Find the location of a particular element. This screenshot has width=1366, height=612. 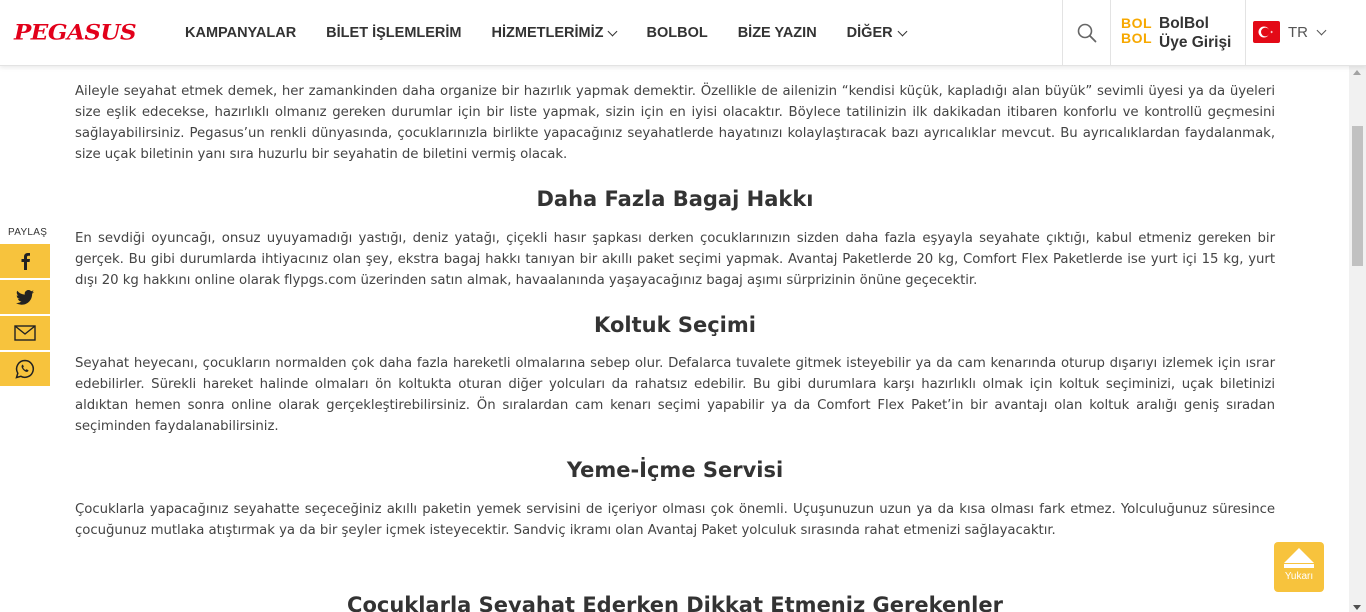

share-label: PAYLAŞ is located at coordinates (28, 232).